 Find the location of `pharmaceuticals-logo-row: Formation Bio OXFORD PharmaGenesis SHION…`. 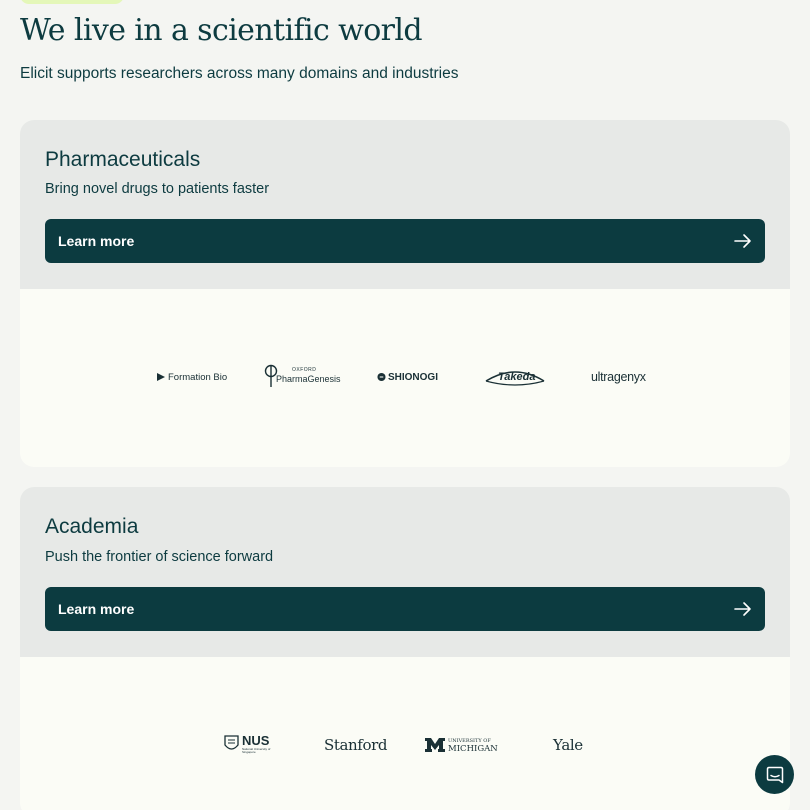

pharmaceuticals-logo-row: Formation Bio OXFORD PharmaGenesis SHION… is located at coordinates (405, 377).